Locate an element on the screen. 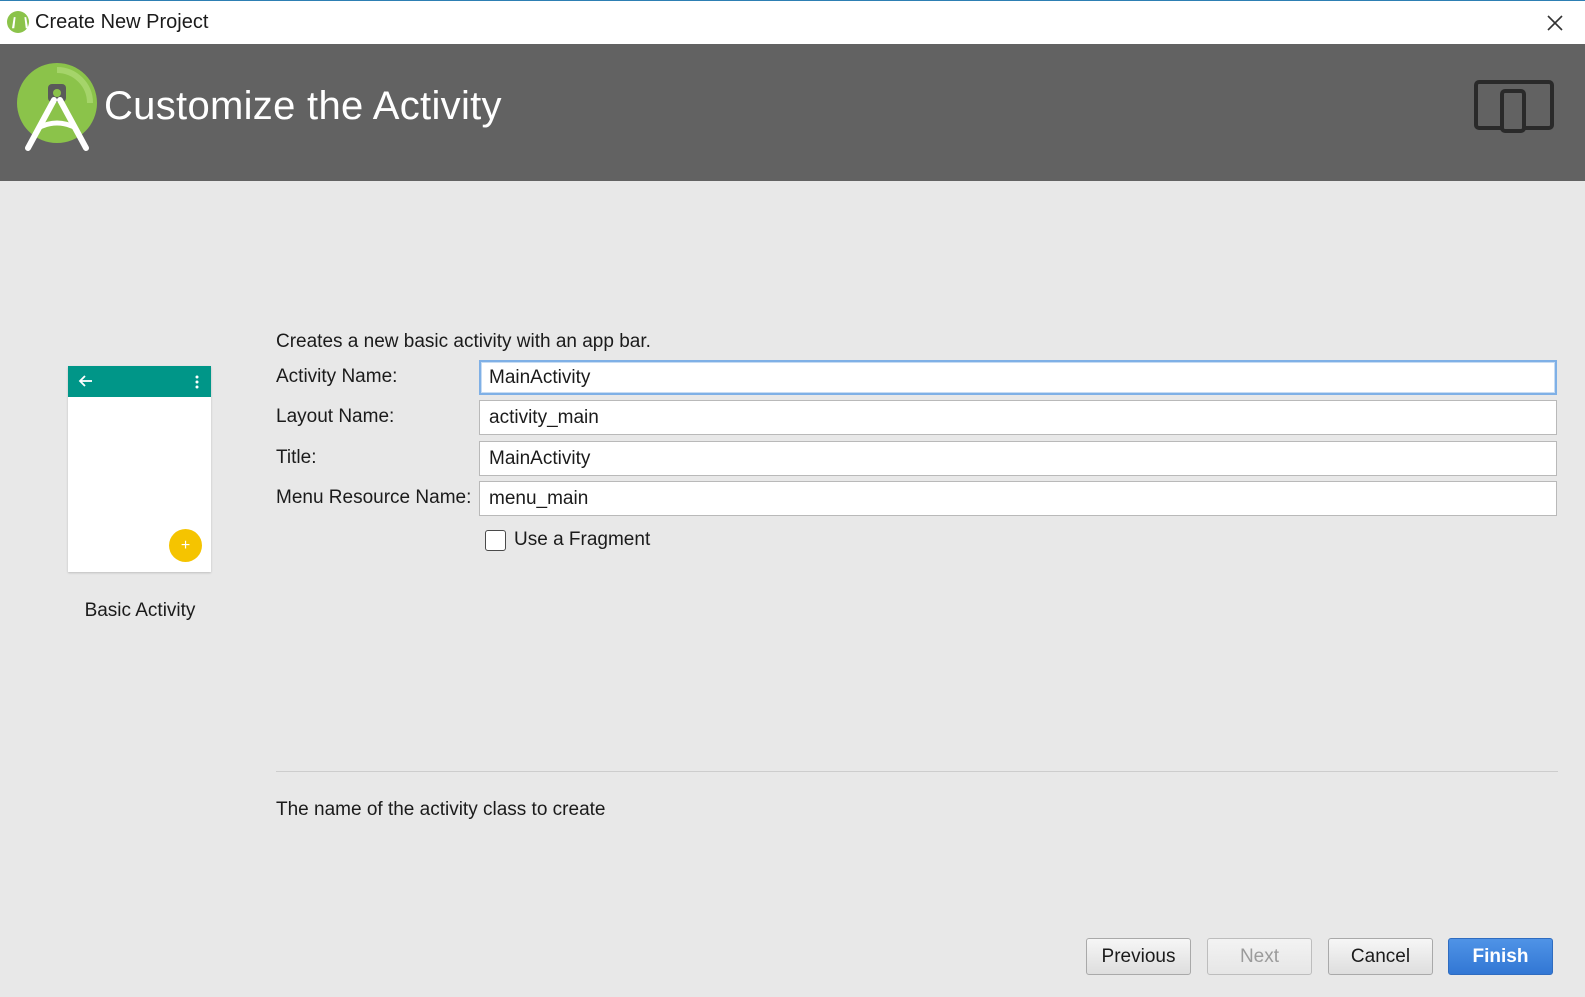 The width and height of the screenshot is (1585, 997). layout-name-label: Layout Name: is located at coordinates (335, 416).